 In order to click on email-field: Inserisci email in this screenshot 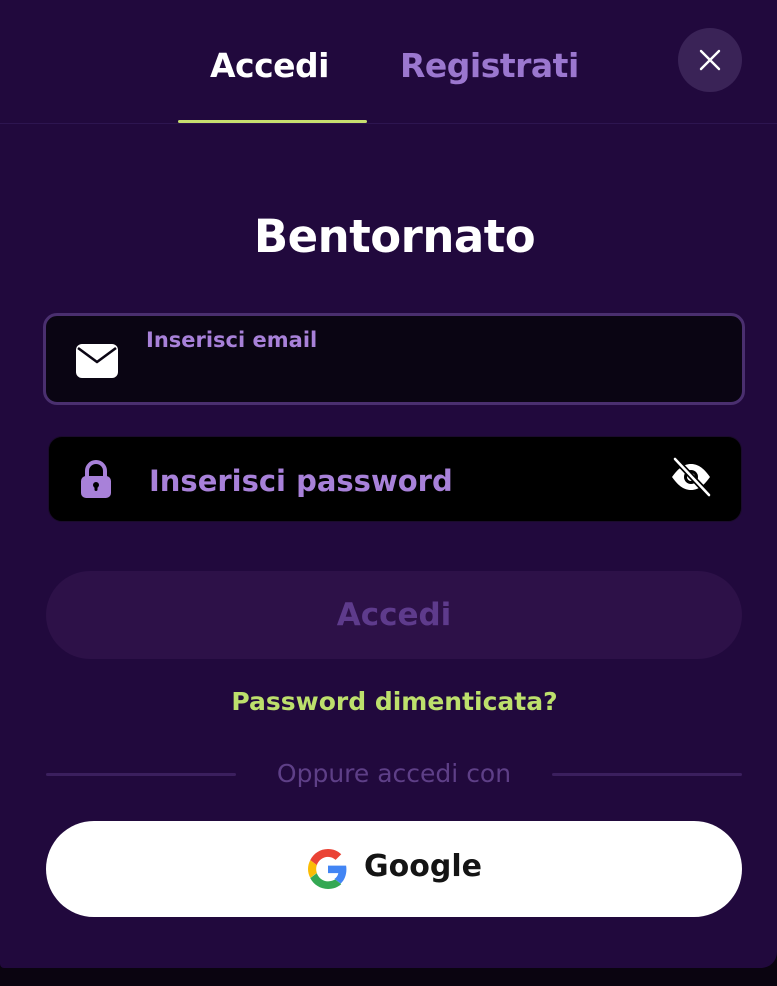, I will do `click(394, 359)`.